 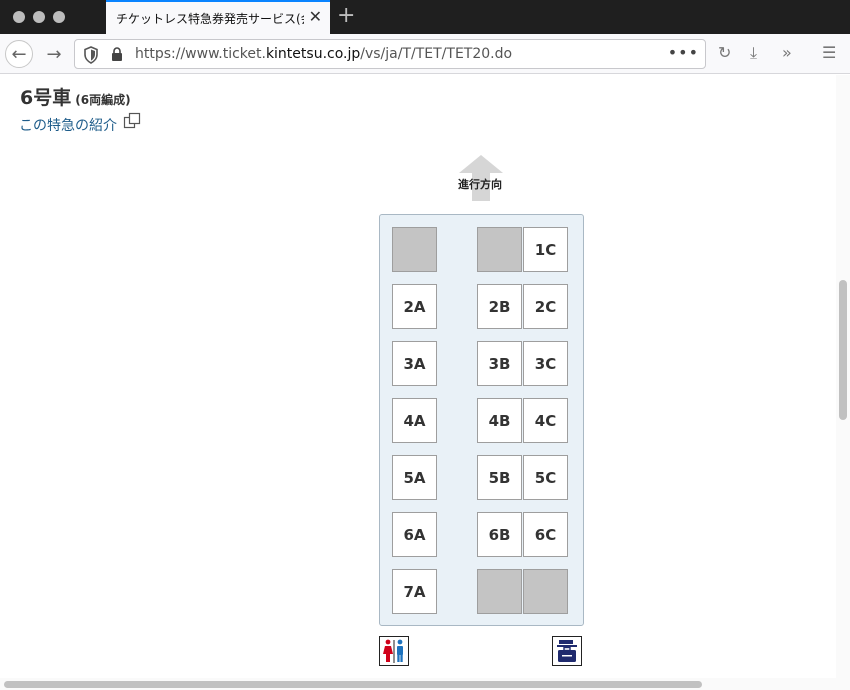 What do you see at coordinates (787, 52) in the screenshot?
I see `overflow-chevrons-icon: »` at bounding box center [787, 52].